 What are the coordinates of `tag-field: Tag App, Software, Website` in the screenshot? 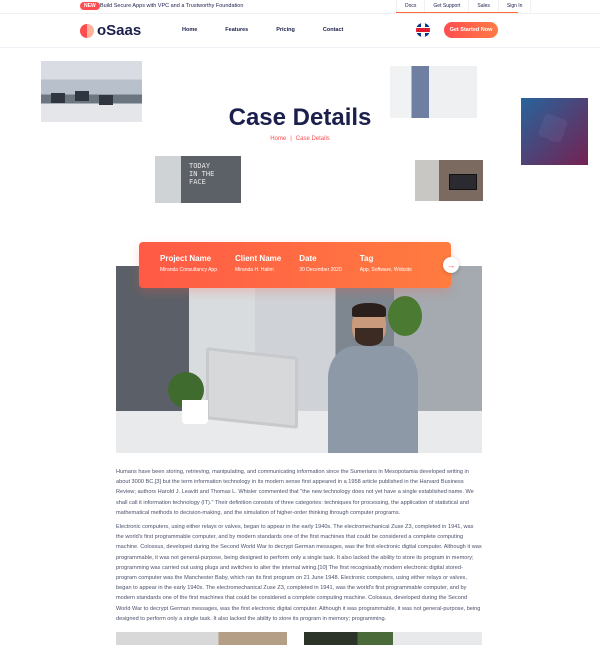 It's located at (386, 271).